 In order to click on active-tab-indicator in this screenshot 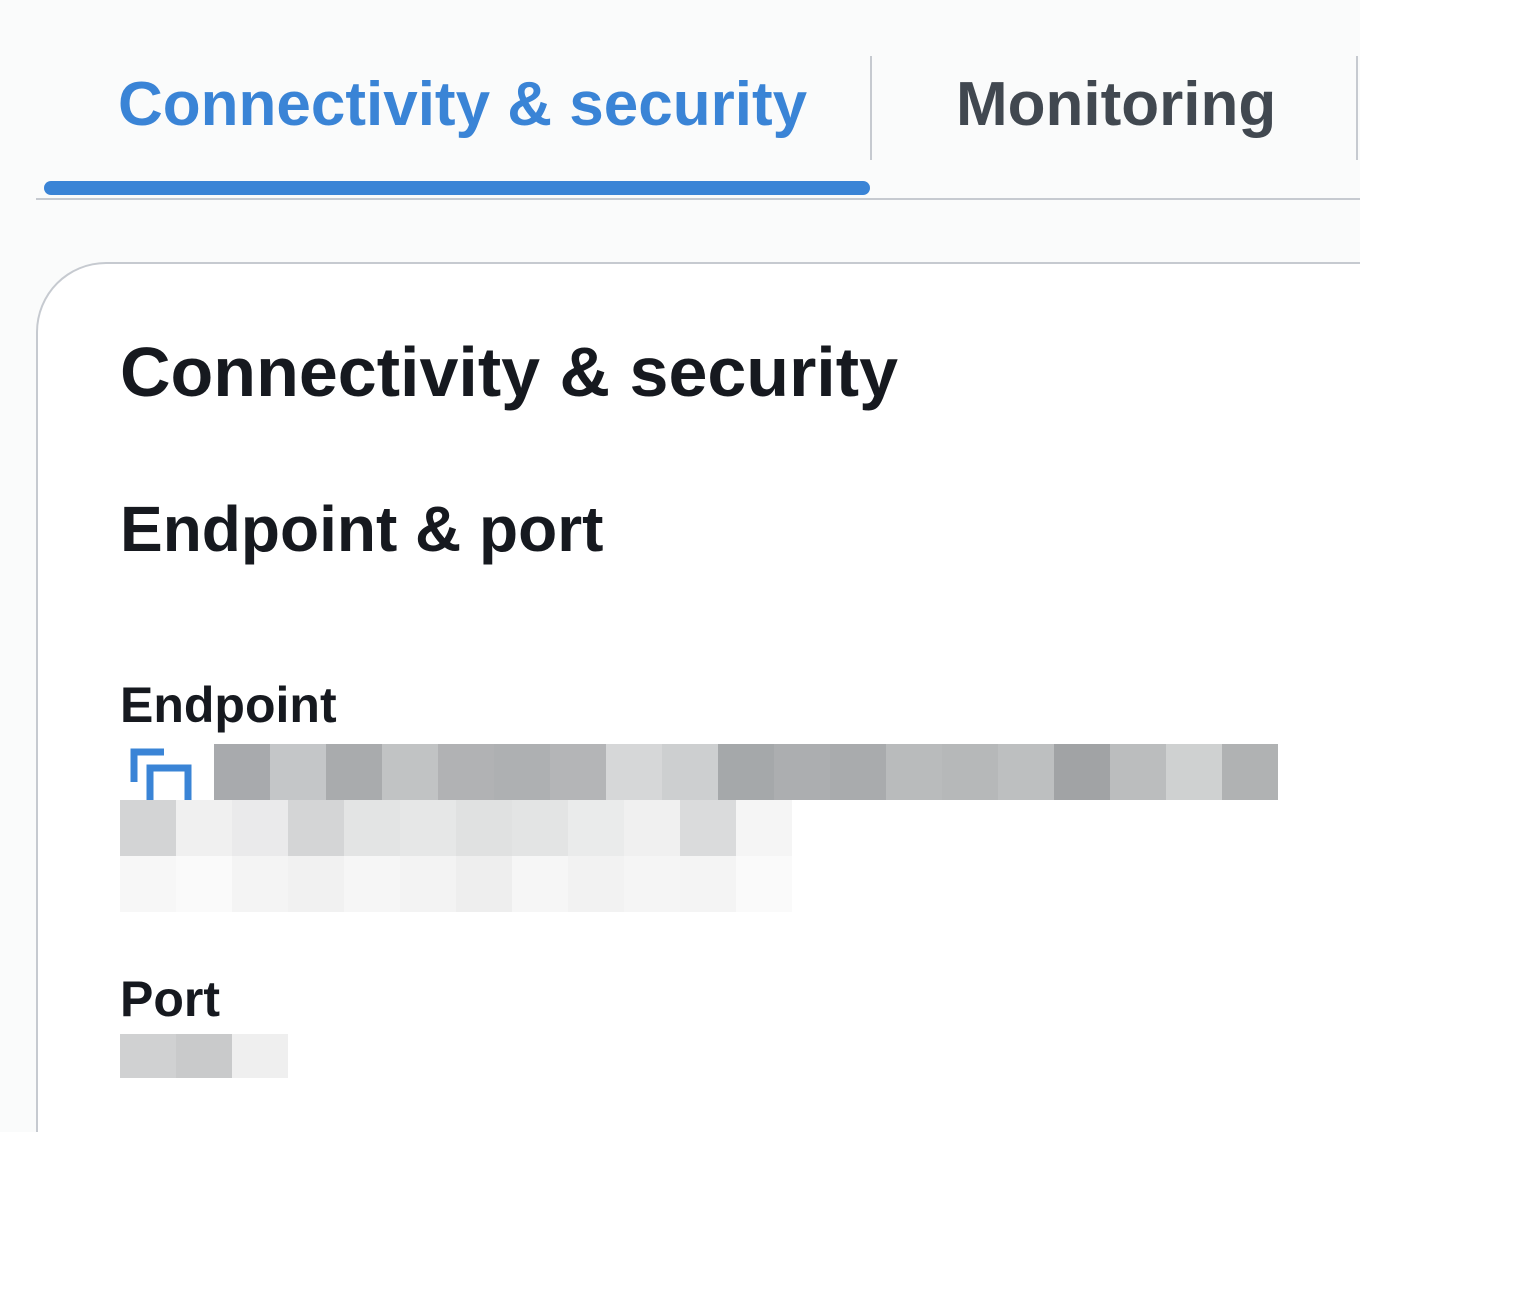, I will do `click(457, 188)`.